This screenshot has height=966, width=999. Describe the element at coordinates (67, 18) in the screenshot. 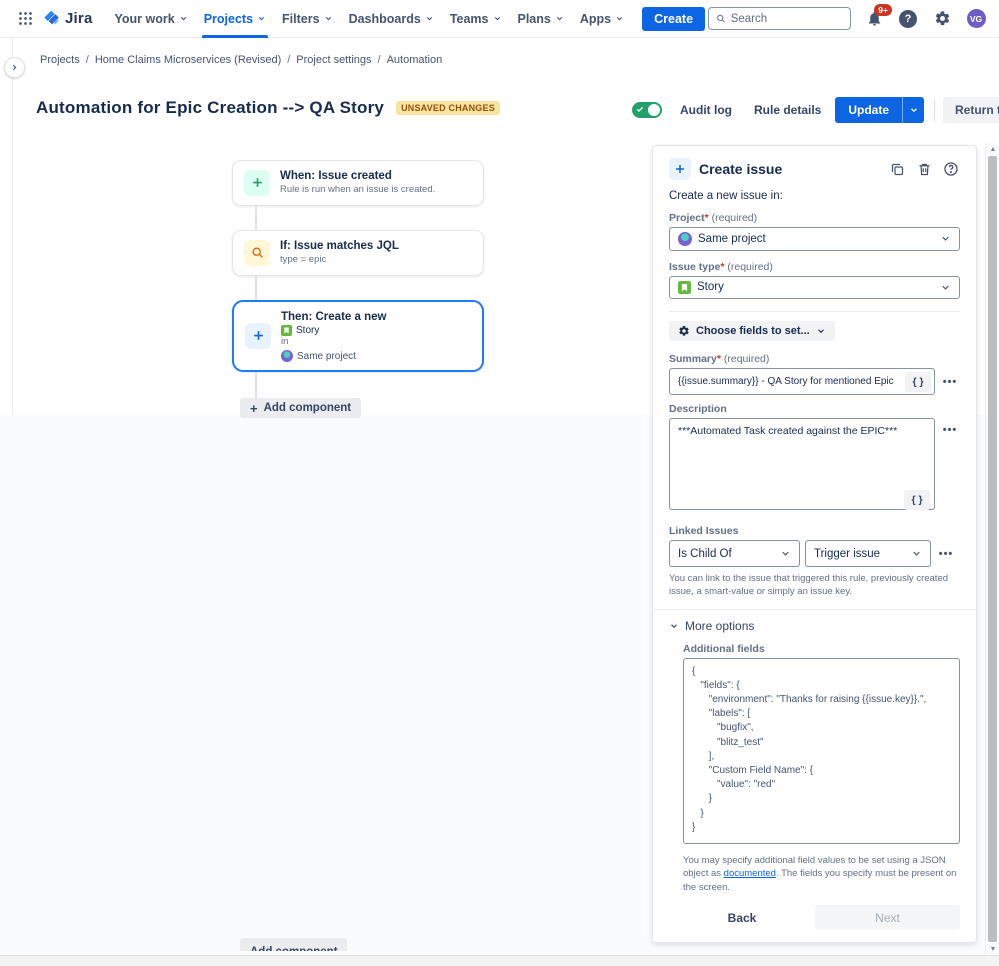

I see `jira-logo: Jira` at that location.